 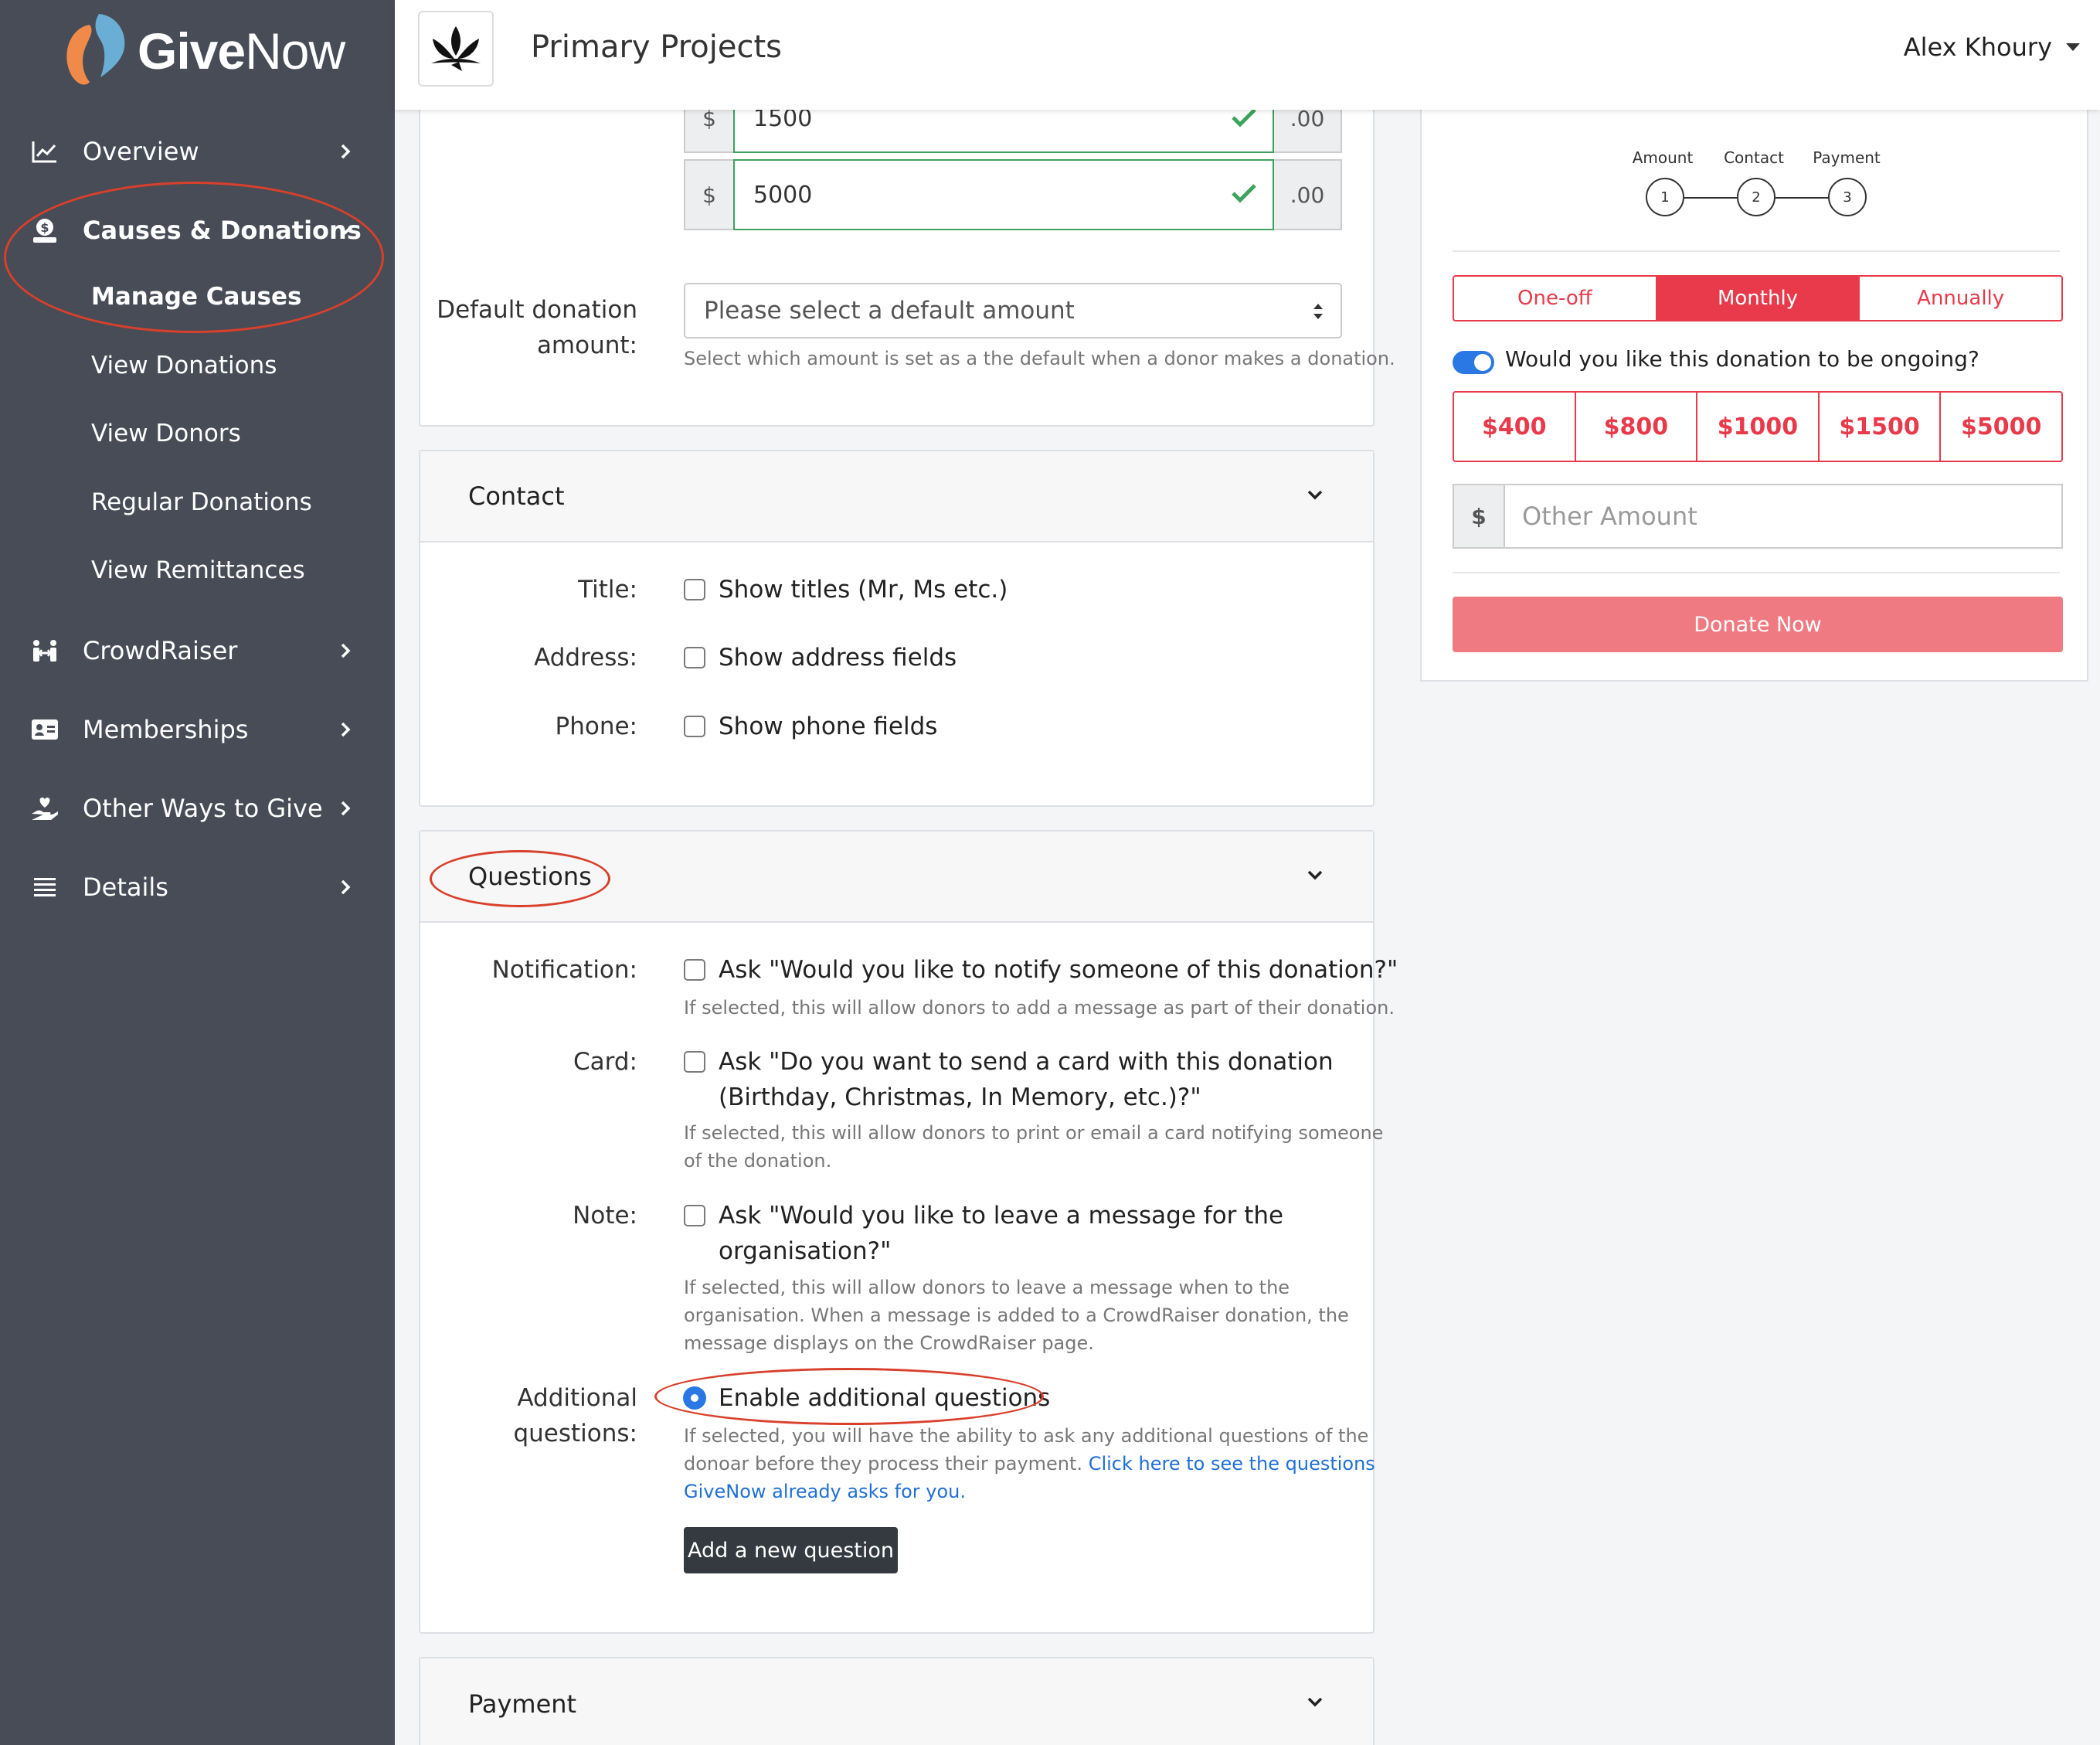 I want to click on title-label: Title:, so click(x=607, y=590).